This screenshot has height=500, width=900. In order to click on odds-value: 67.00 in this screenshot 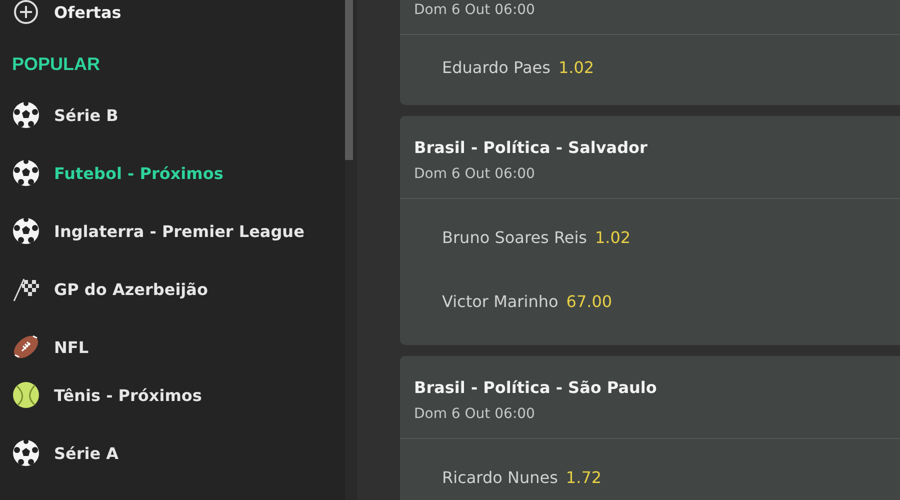, I will do `click(589, 301)`.